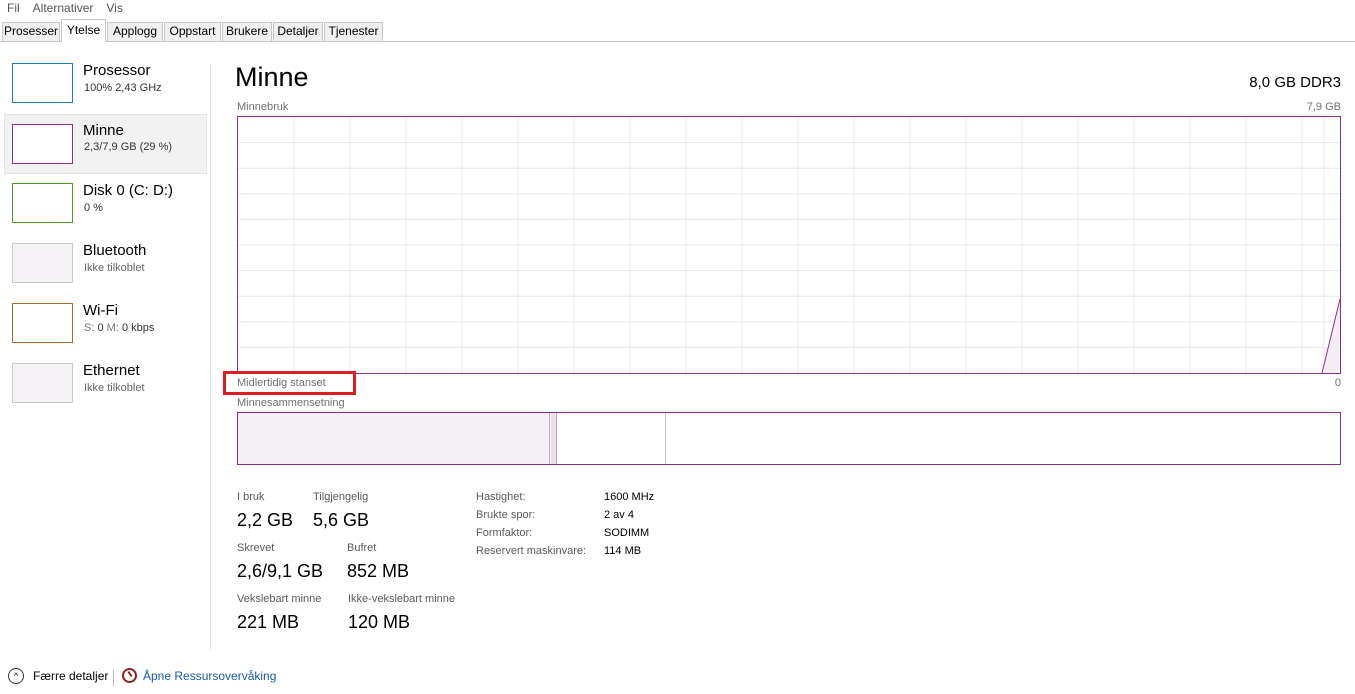 The width and height of the screenshot is (1355, 694). I want to click on sidebar-item-title: Wi-Fi, so click(100, 310).